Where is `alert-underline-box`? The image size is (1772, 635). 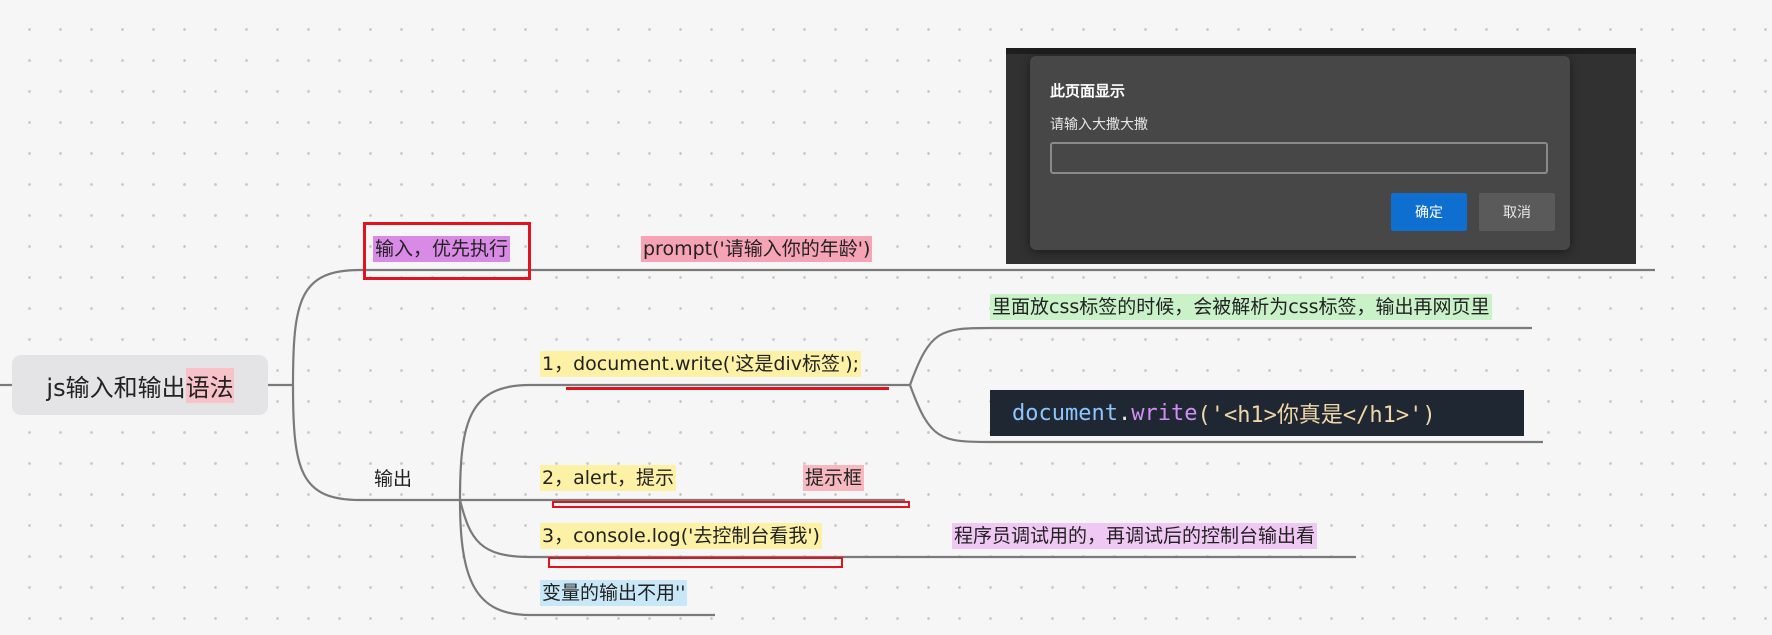
alert-underline-box is located at coordinates (731, 504).